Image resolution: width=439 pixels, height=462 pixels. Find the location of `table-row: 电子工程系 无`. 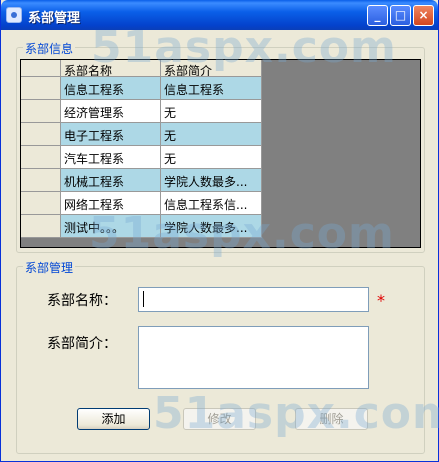

table-row: 电子工程系 无 is located at coordinates (141, 134).